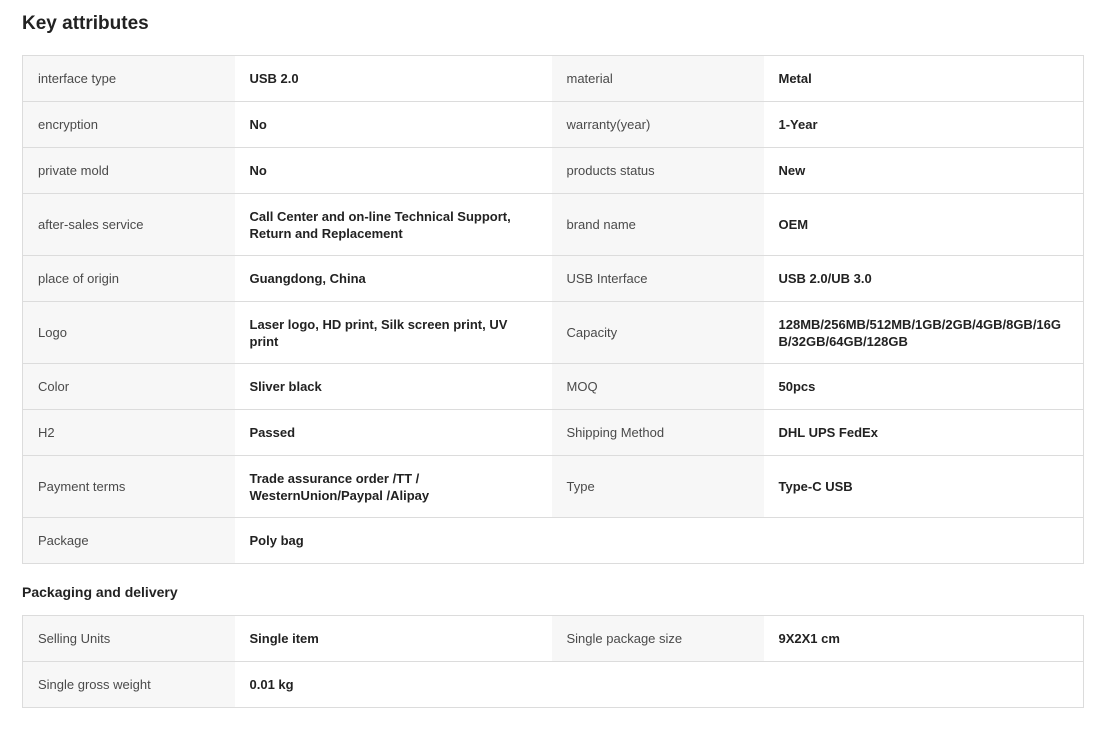  Describe the element at coordinates (85, 23) in the screenshot. I see `key-attributes-title: Key attributes` at that location.